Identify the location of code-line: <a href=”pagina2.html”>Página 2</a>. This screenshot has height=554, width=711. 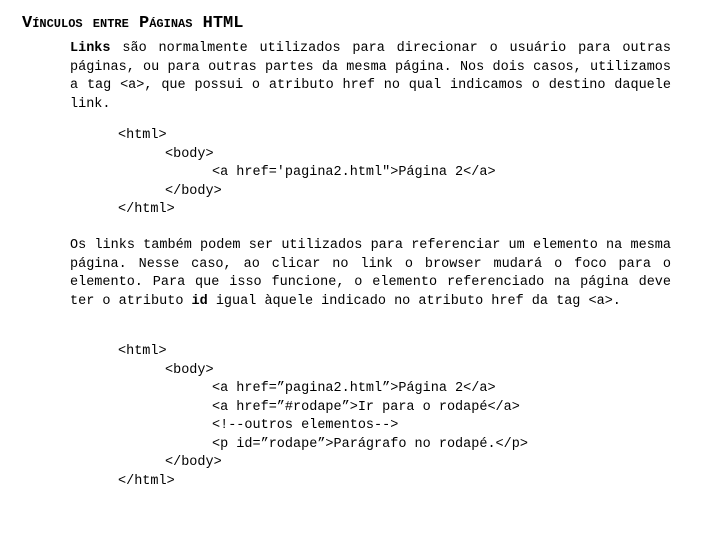
(354, 388).